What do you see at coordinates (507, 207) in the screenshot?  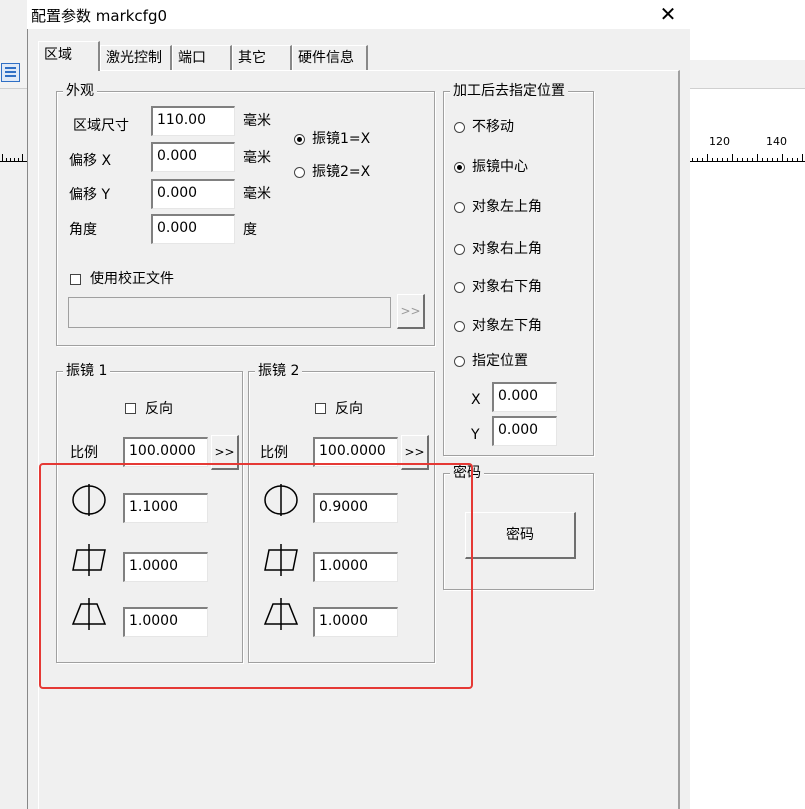 I see `top-left-label: 对象左上角` at bounding box center [507, 207].